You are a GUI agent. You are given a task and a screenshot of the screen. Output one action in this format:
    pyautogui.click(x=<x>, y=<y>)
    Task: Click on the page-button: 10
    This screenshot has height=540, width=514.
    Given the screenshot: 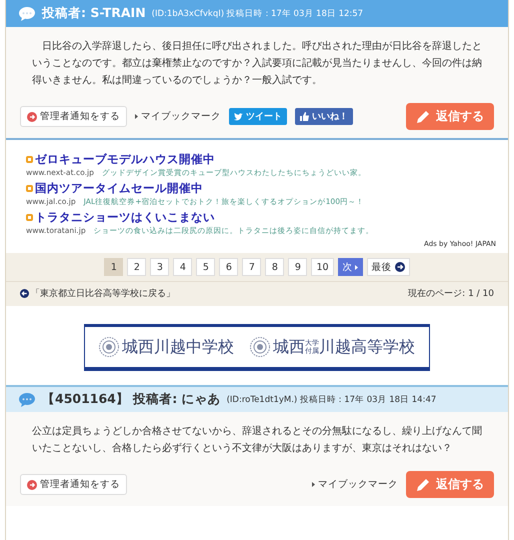 What is the action you would take?
    pyautogui.click(x=322, y=267)
    